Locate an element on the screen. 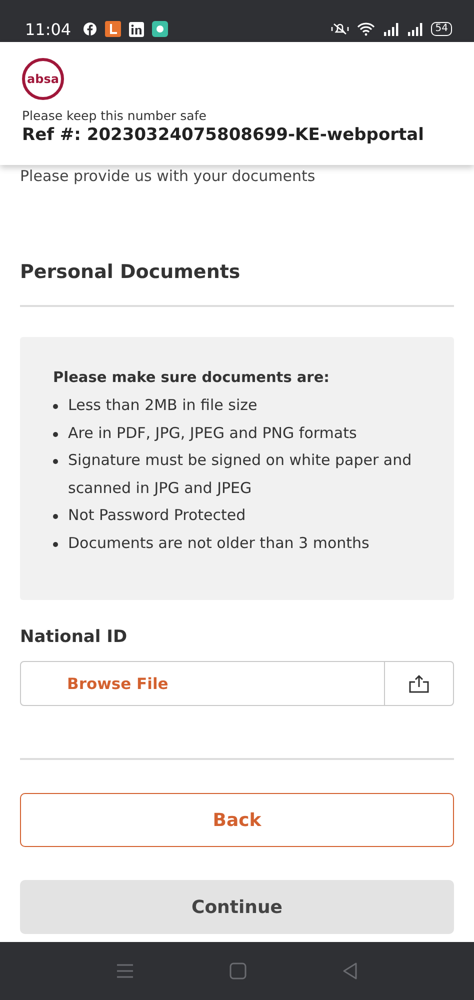 The height and width of the screenshot is (1000, 474). app-icon is located at coordinates (113, 29).